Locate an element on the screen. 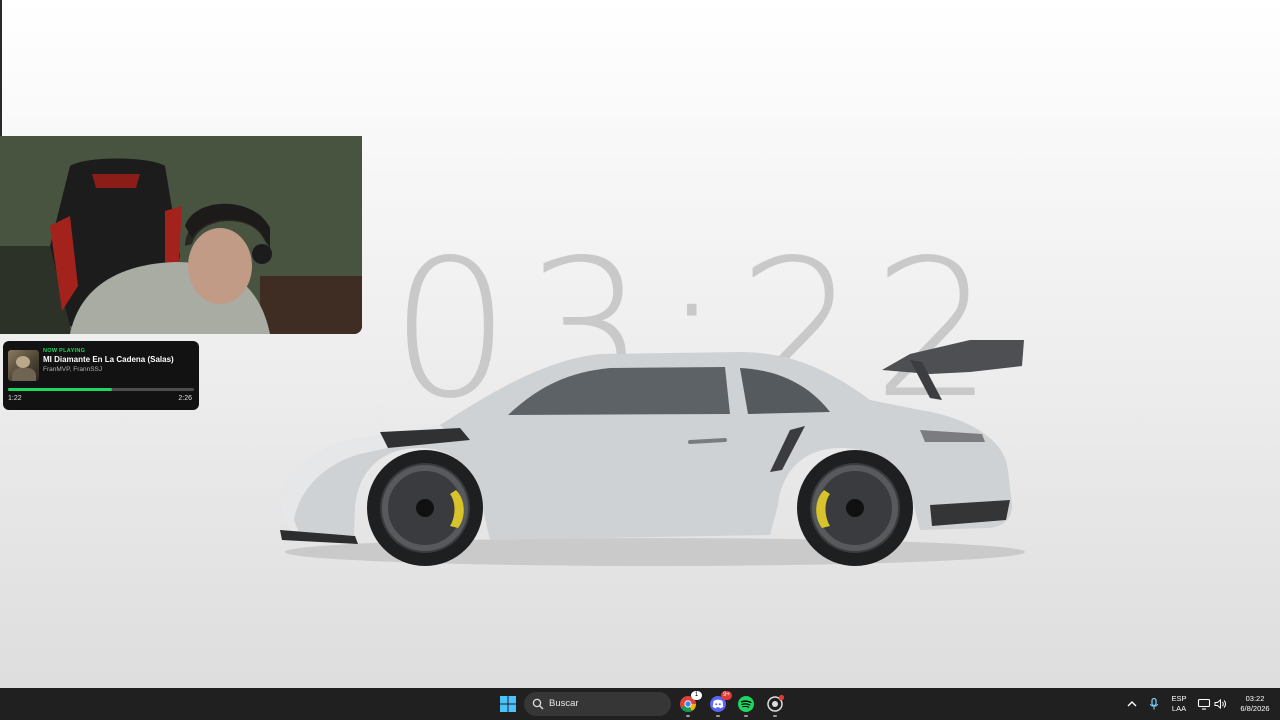 The width and height of the screenshot is (1280, 720). taskbar-search: Buscar is located at coordinates (597, 704).